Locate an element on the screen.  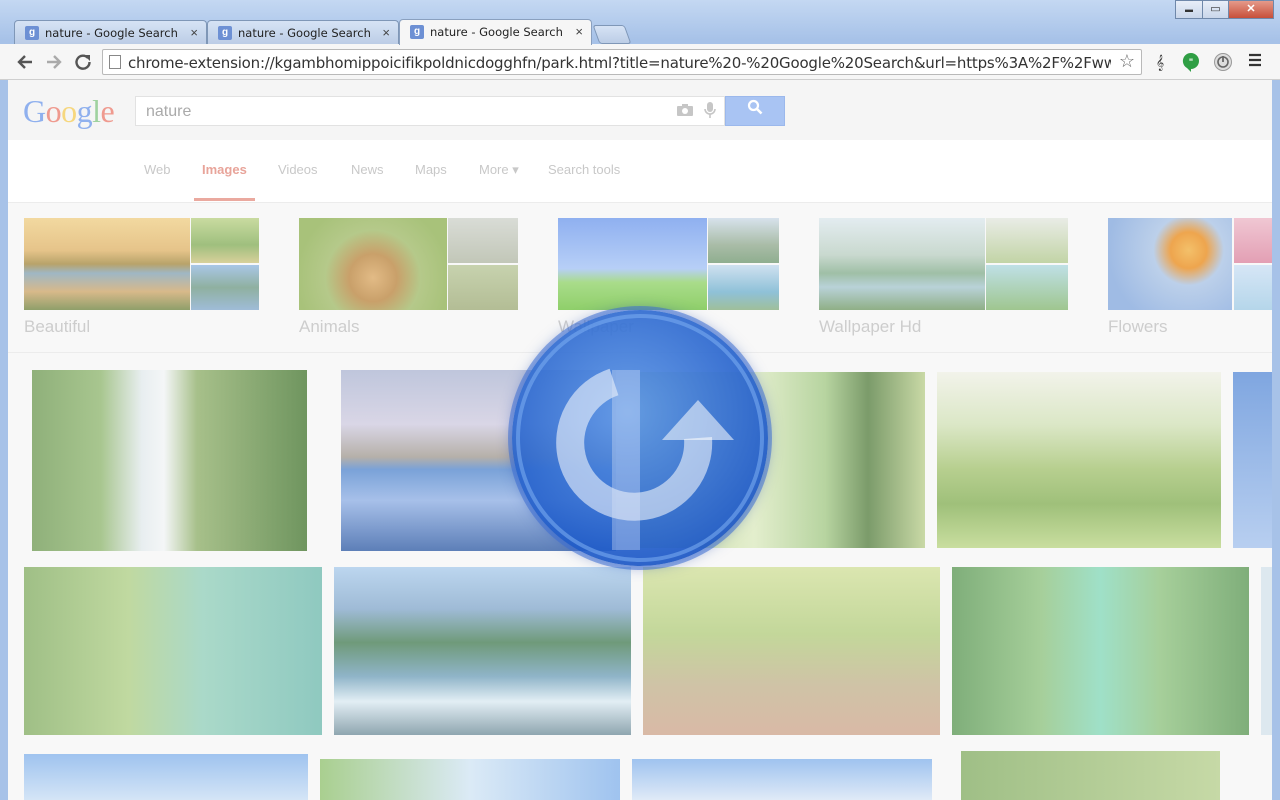
search-tools-button: Search tools is located at coordinates (584, 169).